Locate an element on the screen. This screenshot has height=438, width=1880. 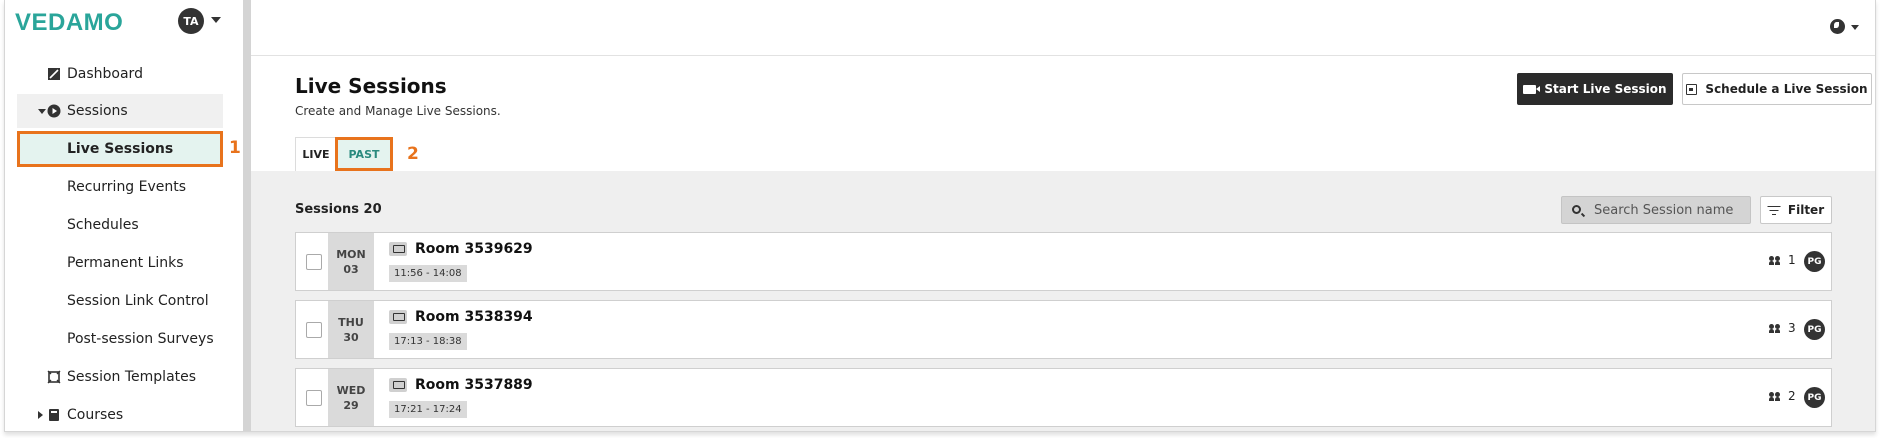
calendar-icon is located at coordinates (1692, 89).